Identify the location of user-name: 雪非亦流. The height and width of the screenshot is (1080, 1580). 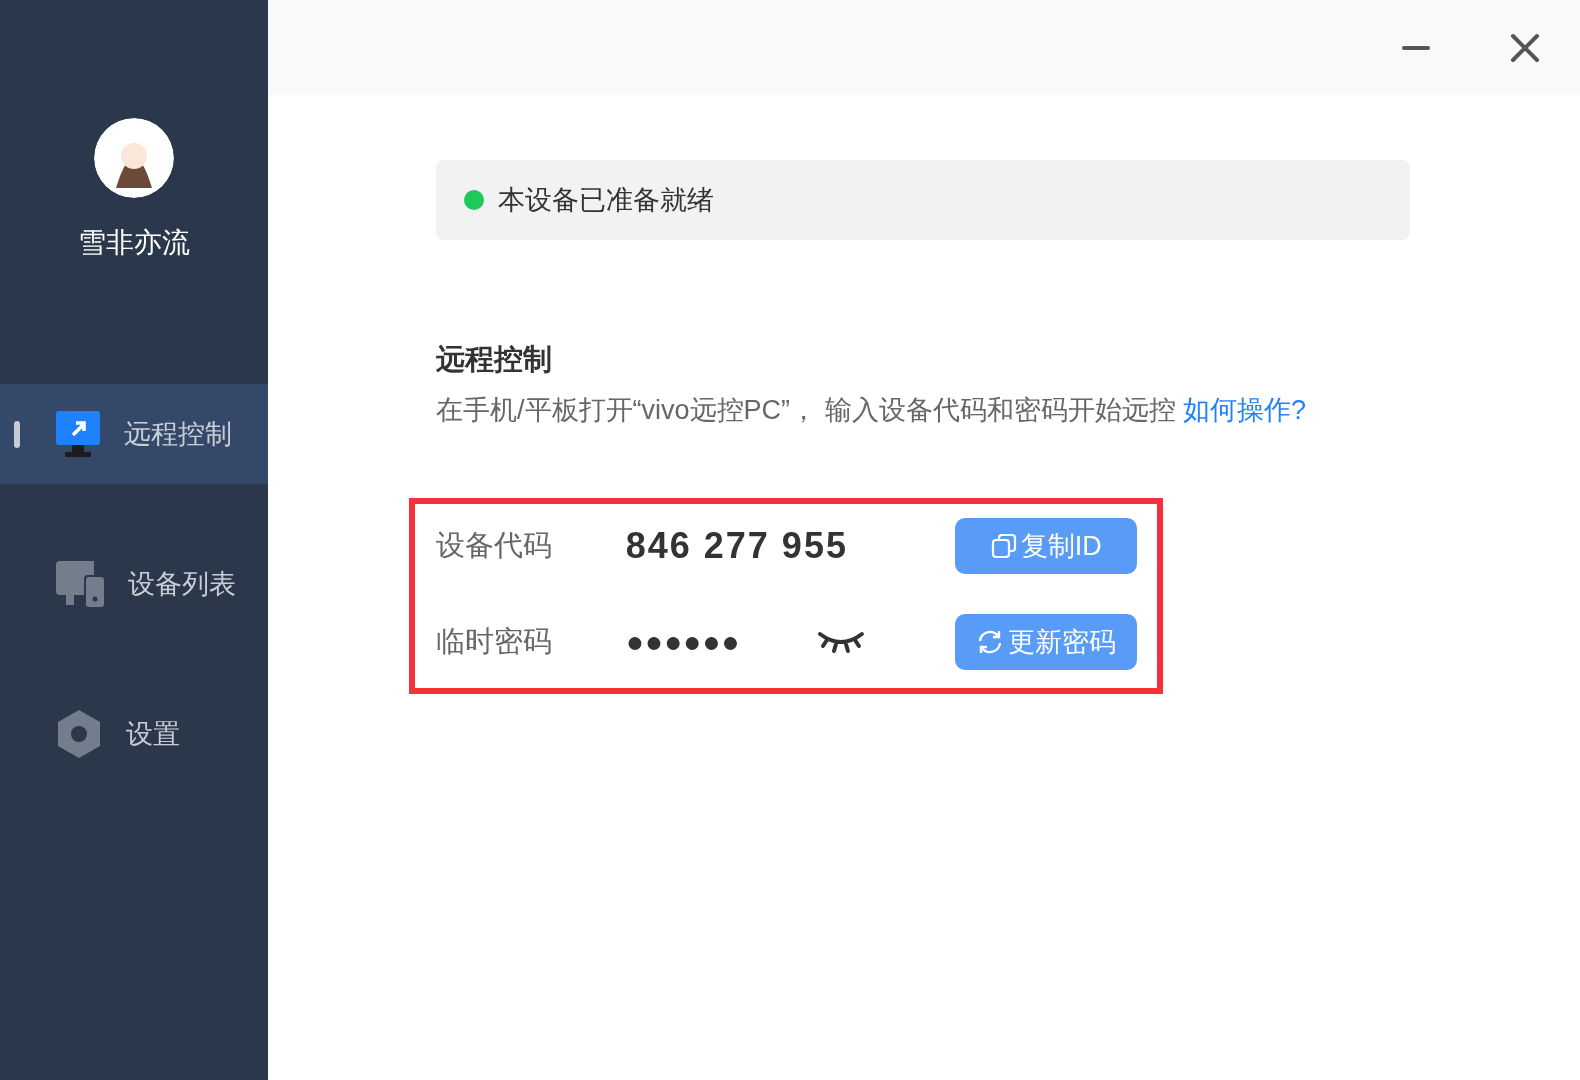
(134, 243).